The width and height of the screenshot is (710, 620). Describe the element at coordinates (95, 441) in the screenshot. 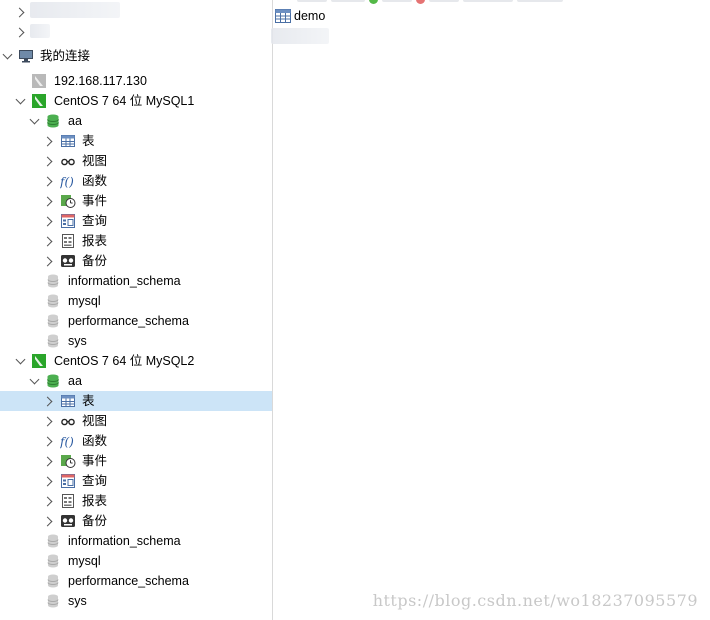

I see `tree-node-label: 函数` at that location.